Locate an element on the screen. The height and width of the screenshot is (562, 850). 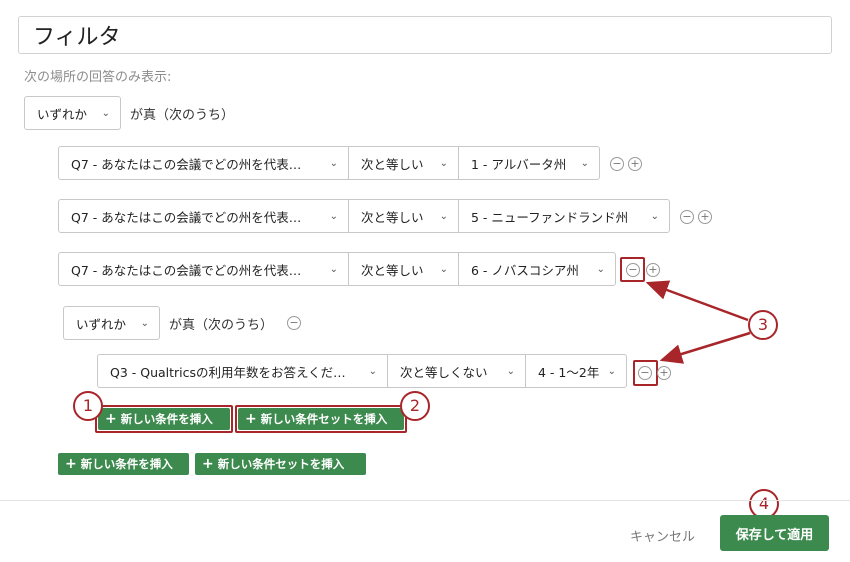
condition-question-select: Q3 - Qualtricsの利用年数をお答えくだ… ⌄ is located at coordinates (243, 371).